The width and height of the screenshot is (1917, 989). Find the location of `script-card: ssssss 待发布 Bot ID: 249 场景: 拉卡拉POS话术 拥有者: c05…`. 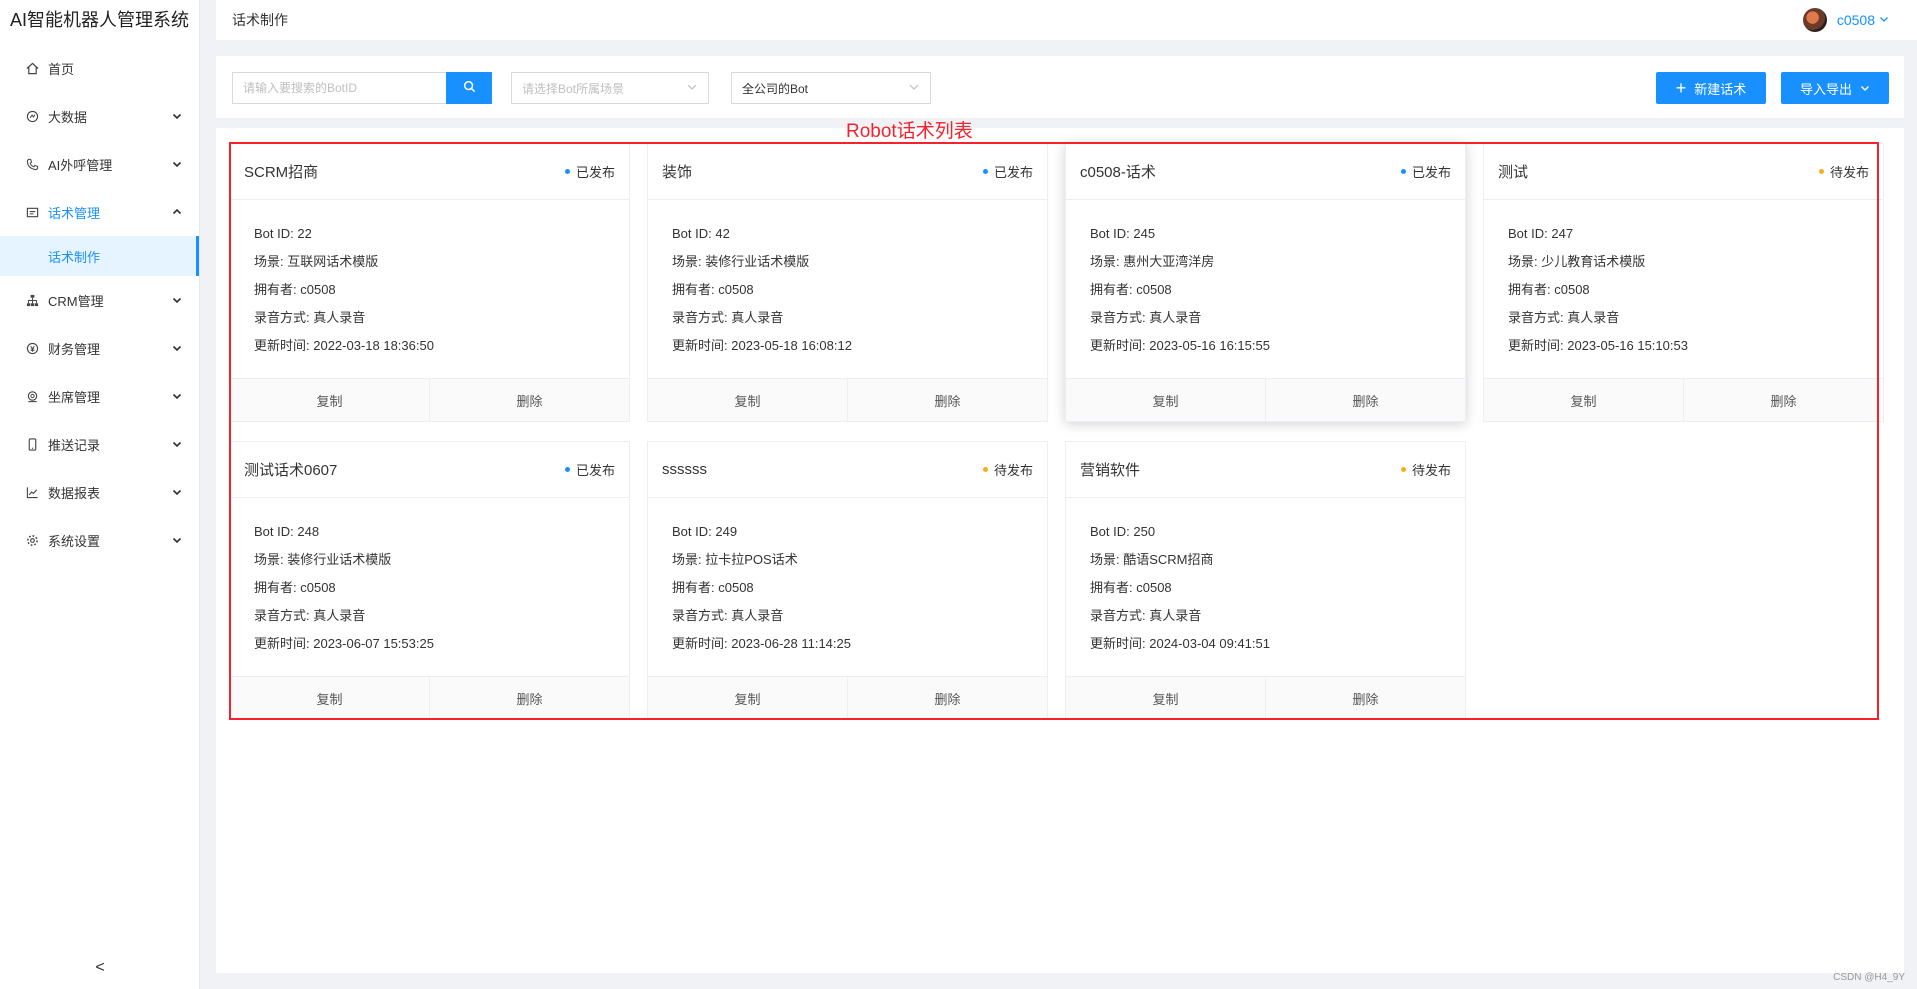

script-card: ssssss 待发布 Bot ID: 249 场景: 拉卡拉POS话术 拥有者: c05… is located at coordinates (847, 580).